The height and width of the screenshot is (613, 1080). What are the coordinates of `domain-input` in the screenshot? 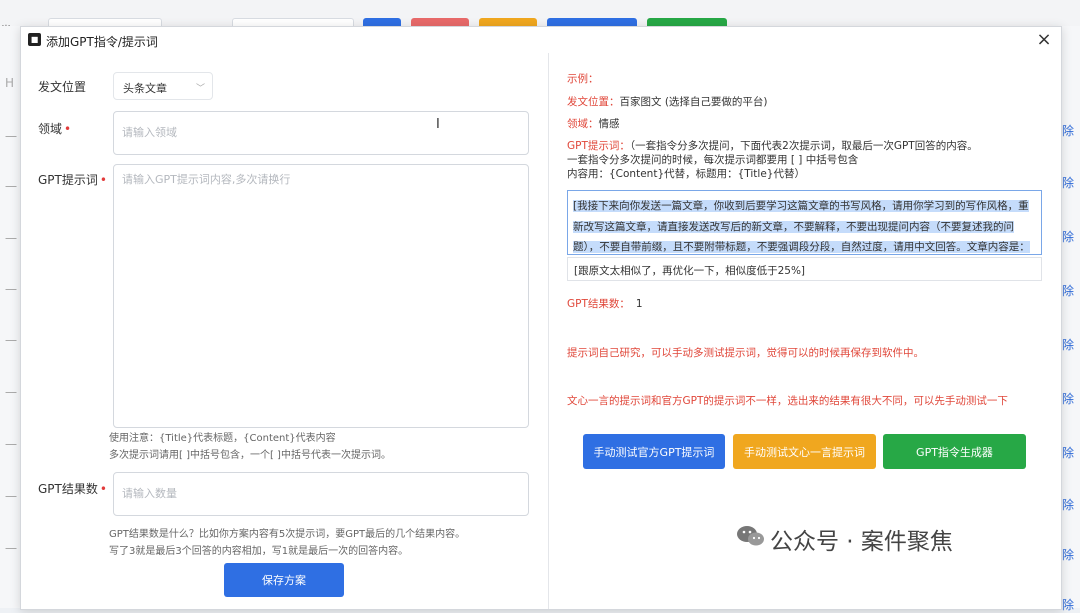 It's located at (321, 133).